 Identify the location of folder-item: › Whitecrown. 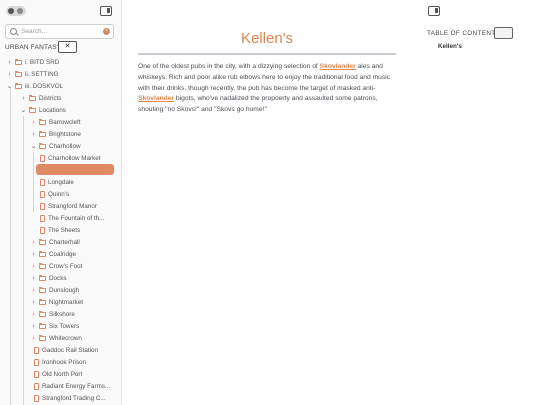
(56, 338).